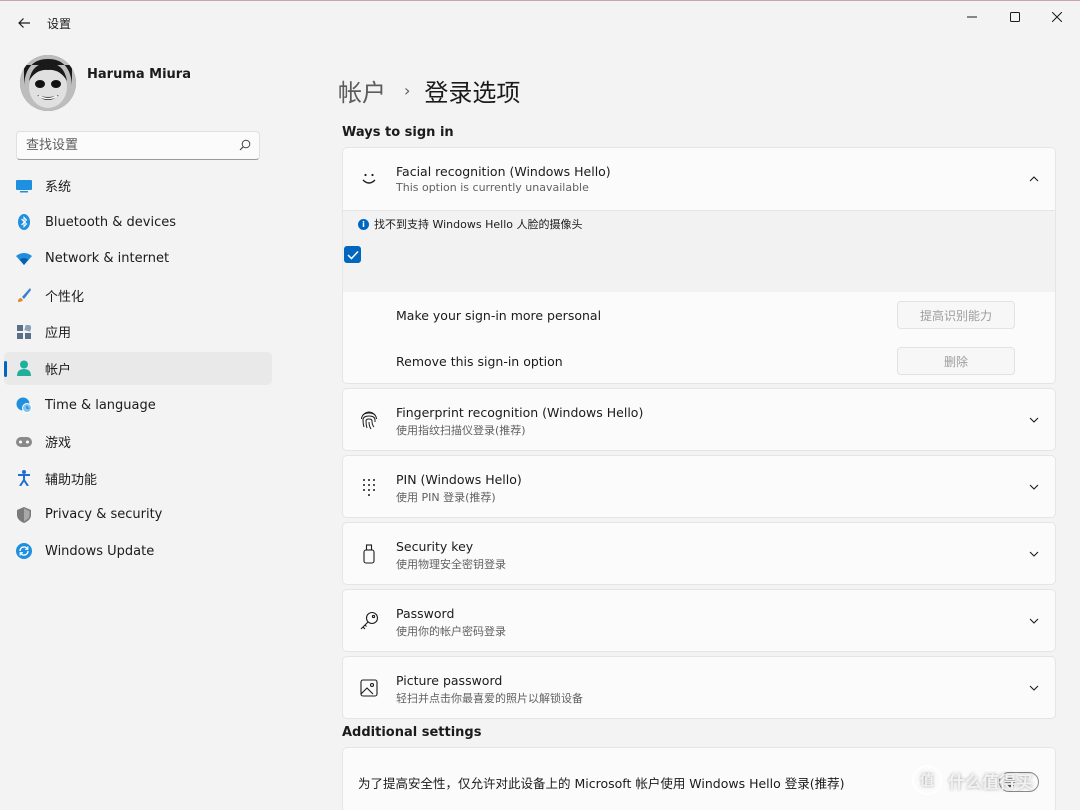 The height and width of the screenshot is (810, 1080). Describe the element at coordinates (699, 486) in the screenshot. I see `pin-card: PIN (Windows Hello) 使用 PIN 登录(推荐)` at that location.